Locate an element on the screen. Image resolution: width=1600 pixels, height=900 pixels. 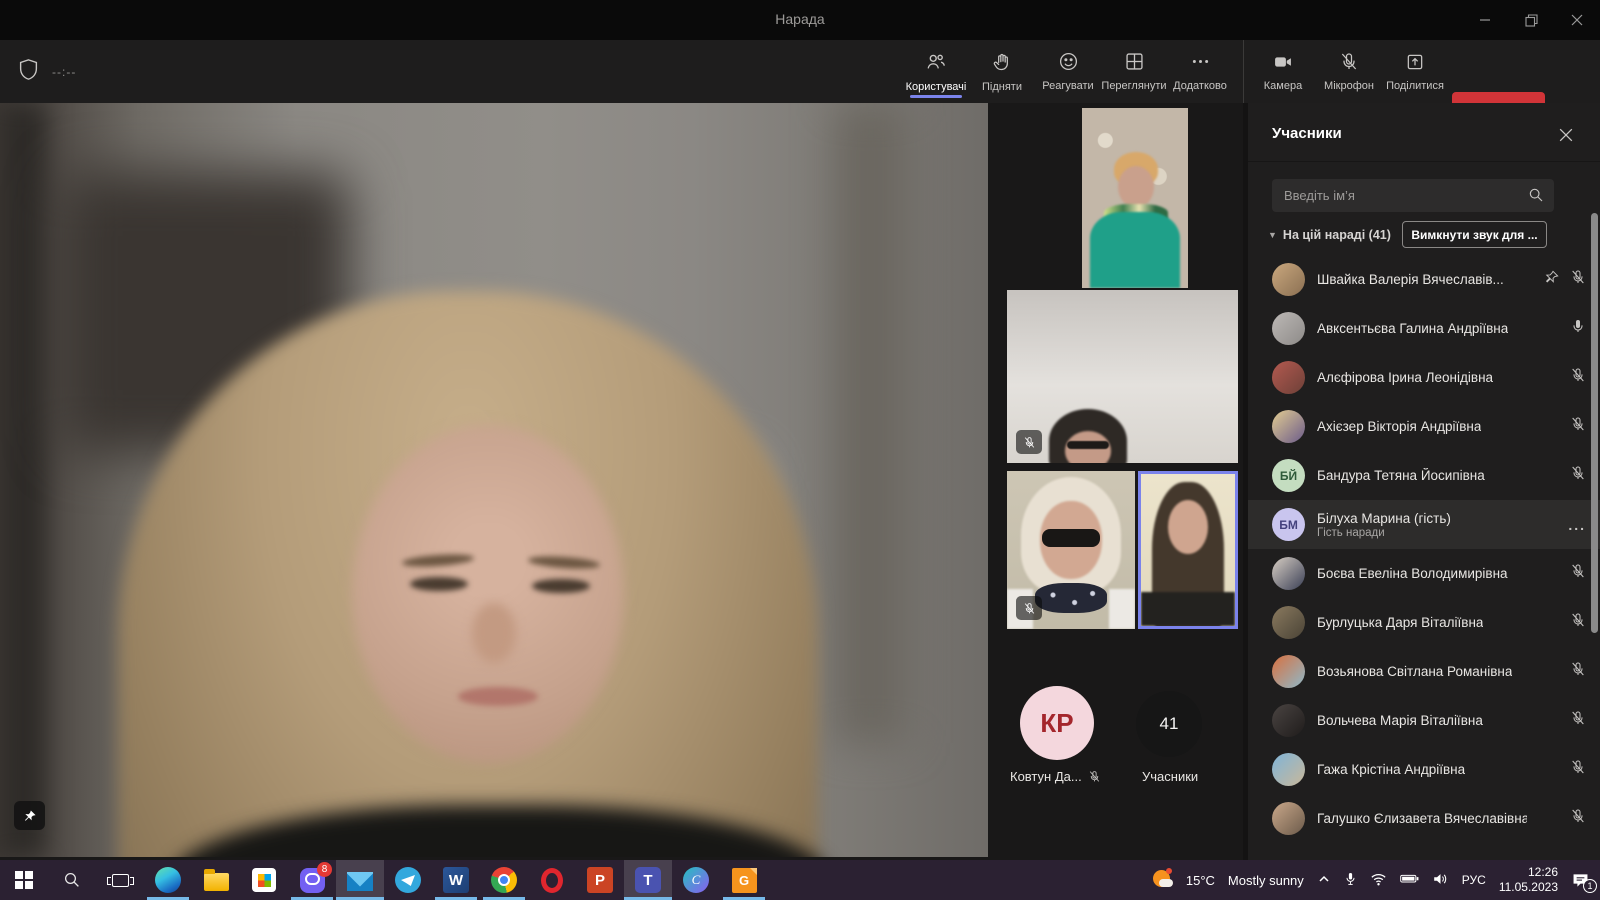
tray-wifi-icon is located at coordinates (1378, 880).